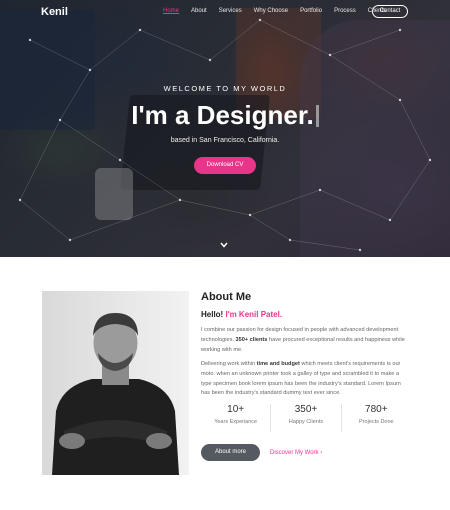  I want to click on stat-value: 780+, so click(376, 409).